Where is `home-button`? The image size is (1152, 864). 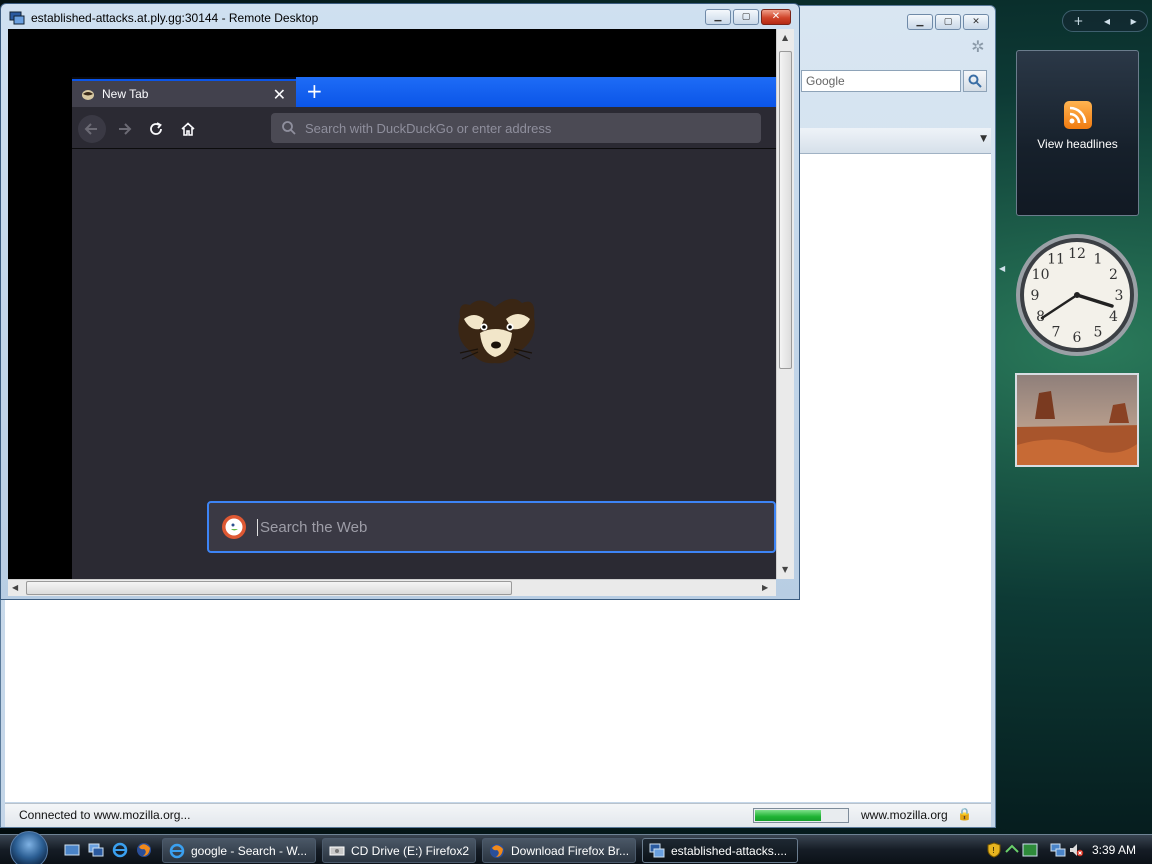
home-button is located at coordinates (188, 129).